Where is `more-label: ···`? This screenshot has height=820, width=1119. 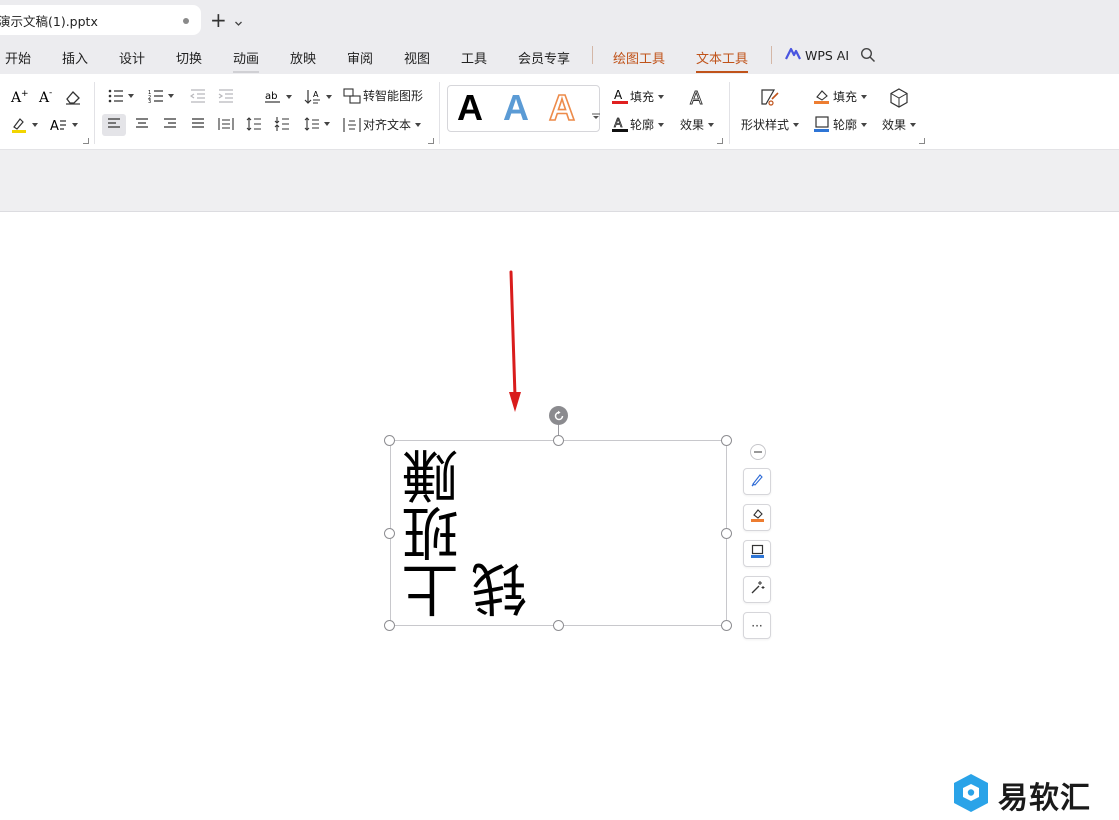 more-label: ··· is located at coordinates (757, 625).